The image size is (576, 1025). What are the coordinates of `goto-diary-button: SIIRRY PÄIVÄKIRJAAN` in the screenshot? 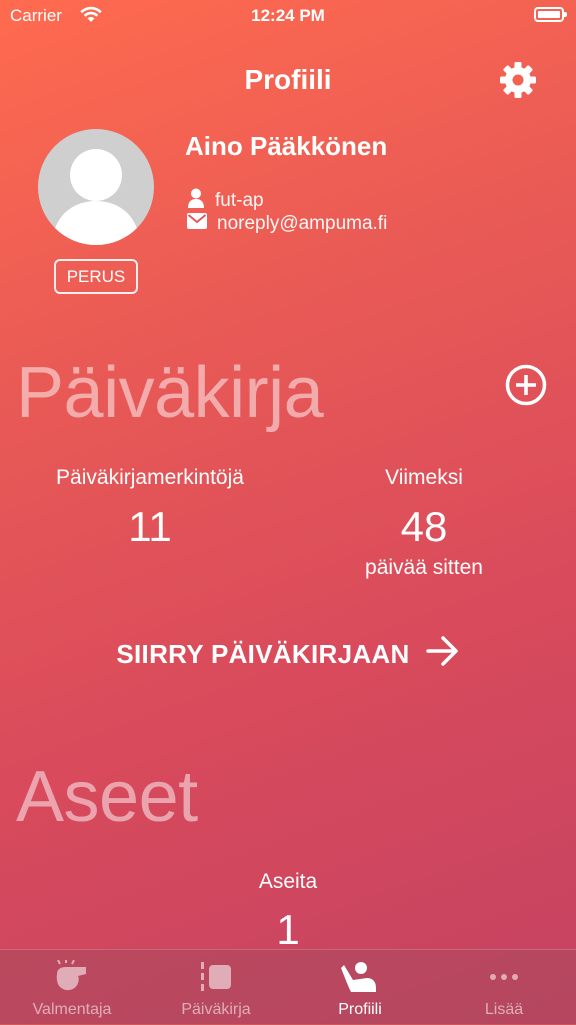 It's located at (288, 654).